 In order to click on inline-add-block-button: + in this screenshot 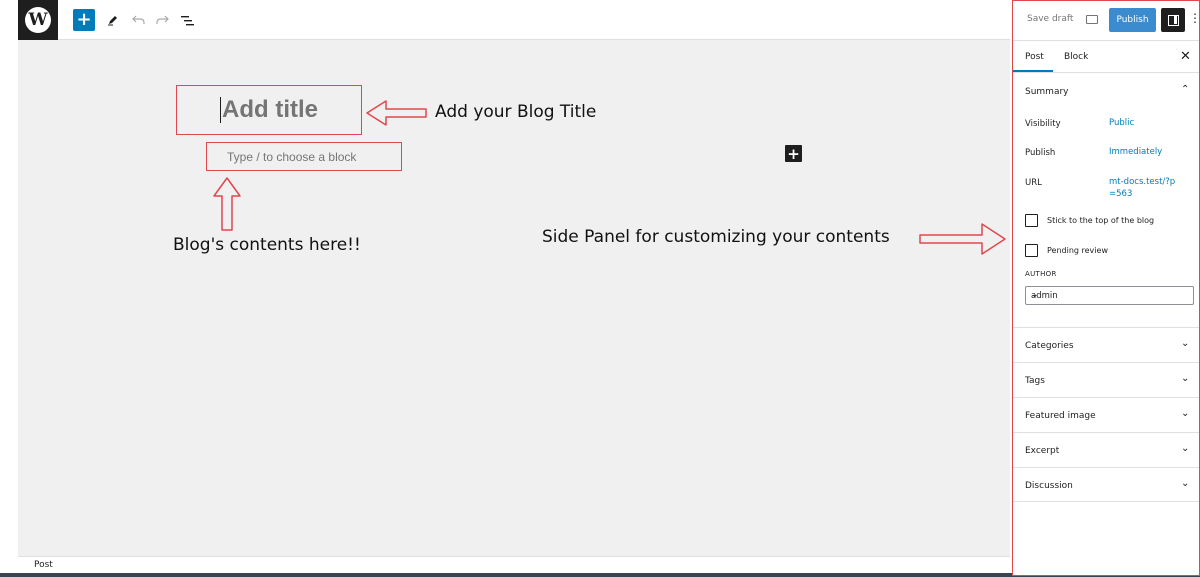, I will do `click(793, 154)`.